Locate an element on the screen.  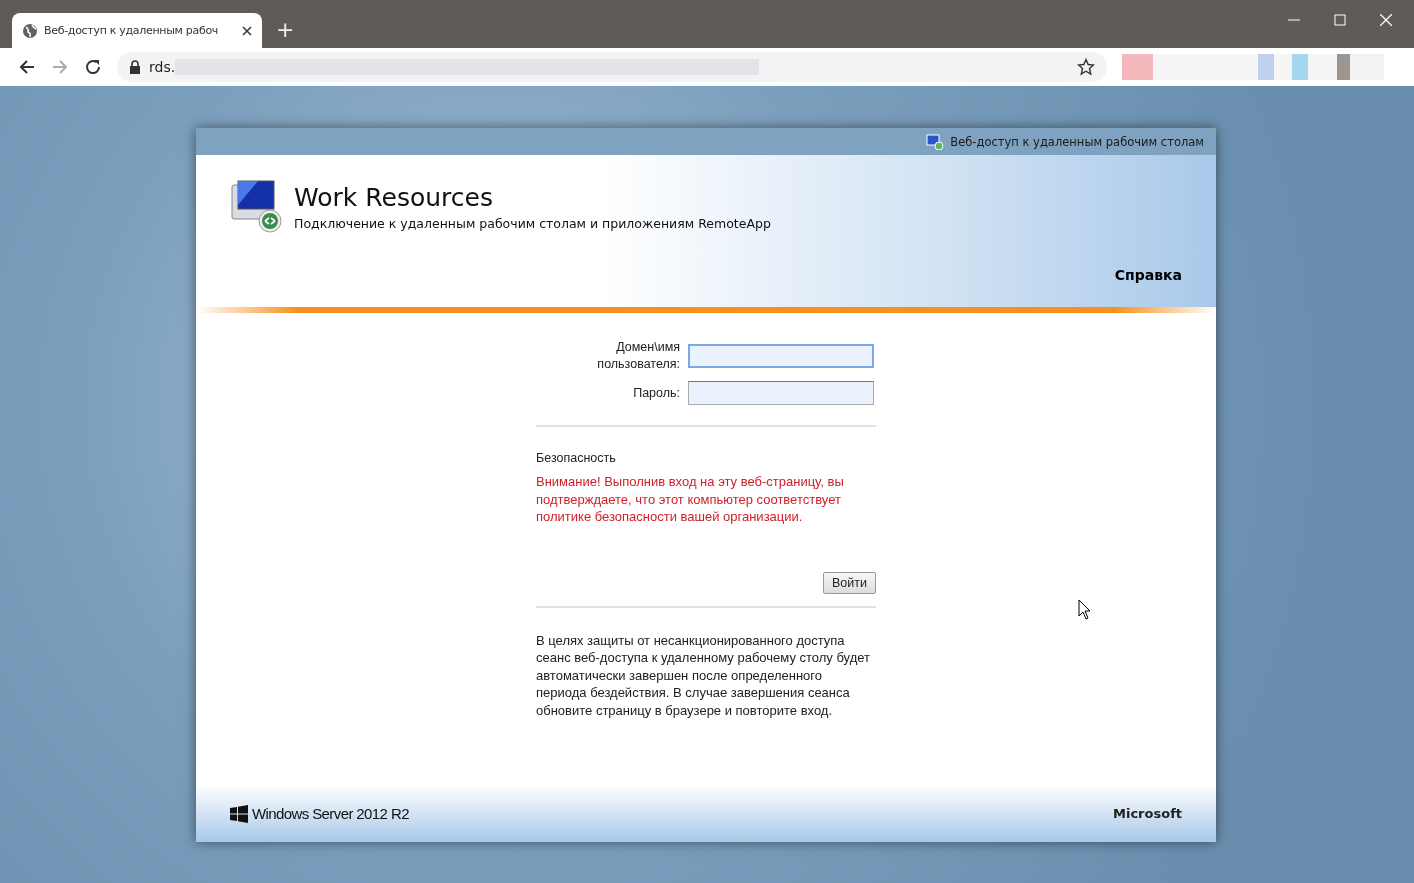
timeout-note: В целях защиты от несанкционированного доступа сеанс веб-доступа к удаленному рабочему столу будет автоматически завершен после определенного периода бездействия. В случае завершения сеанса обновите страницу в браузере и повторите вход. is located at coordinates (703, 675).